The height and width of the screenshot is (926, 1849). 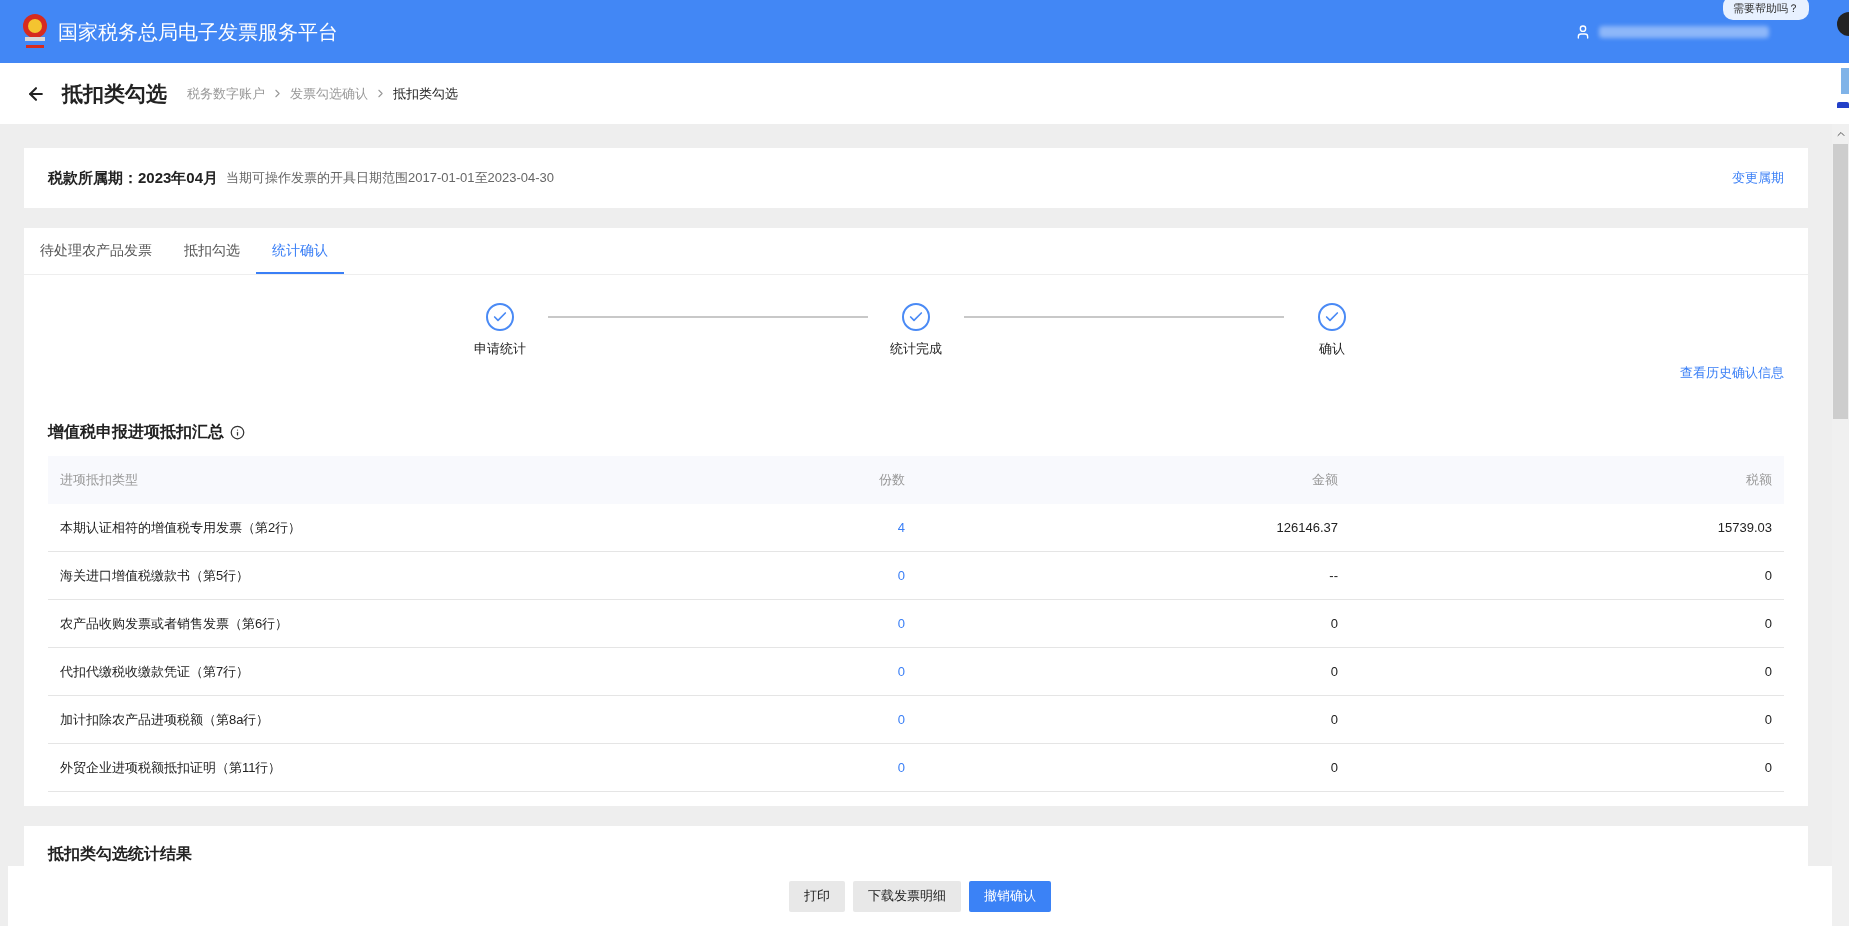 I want to click on column-header: 份数, so click(x=892, y=480).